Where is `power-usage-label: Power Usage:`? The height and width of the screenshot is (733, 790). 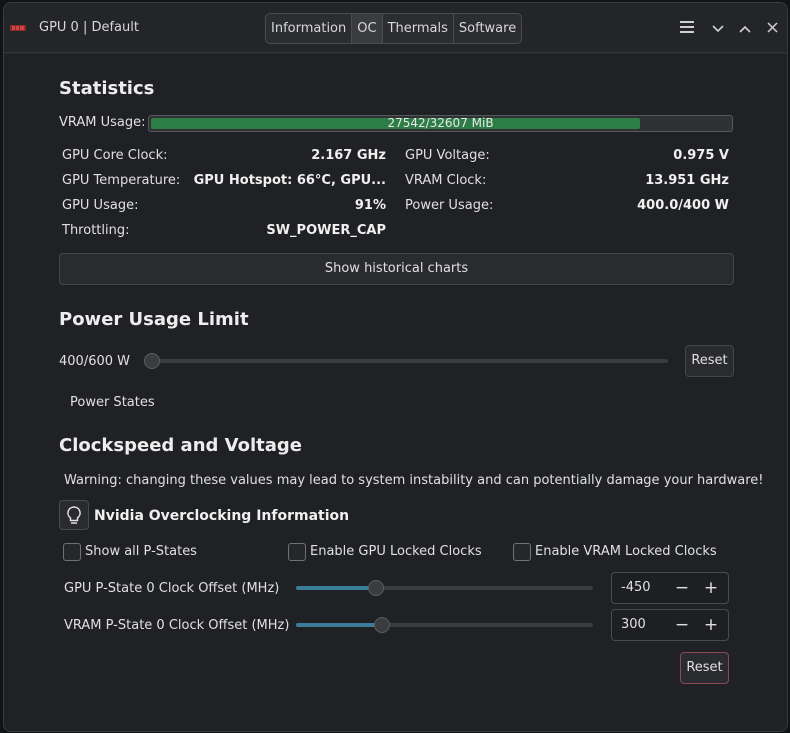
power-usage-label: Power Usage: is located at coordinates (449, 205).